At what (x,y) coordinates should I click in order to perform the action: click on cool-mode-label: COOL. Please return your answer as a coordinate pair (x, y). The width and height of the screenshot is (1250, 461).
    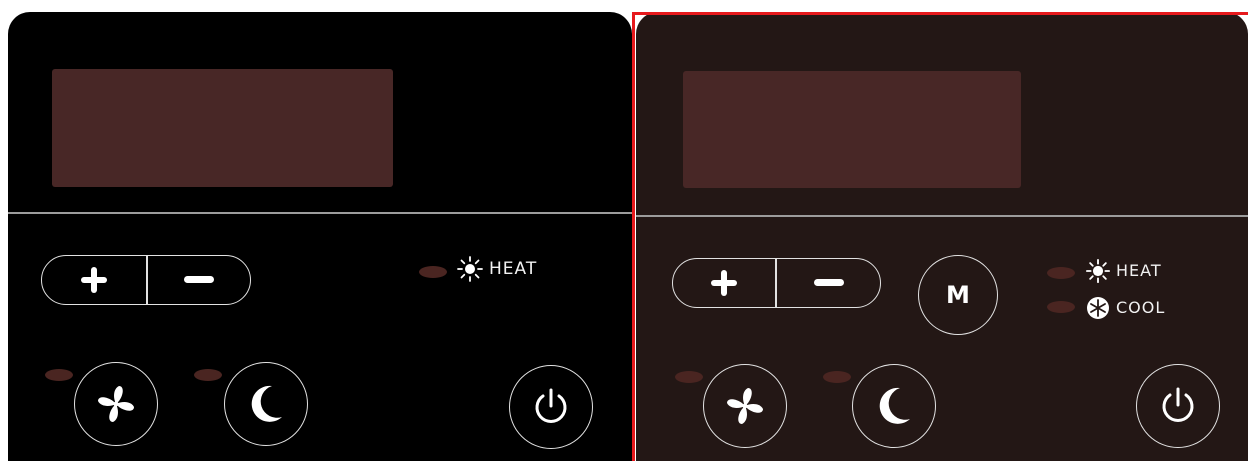
    Looking at the image, I should click on (1125, 308).